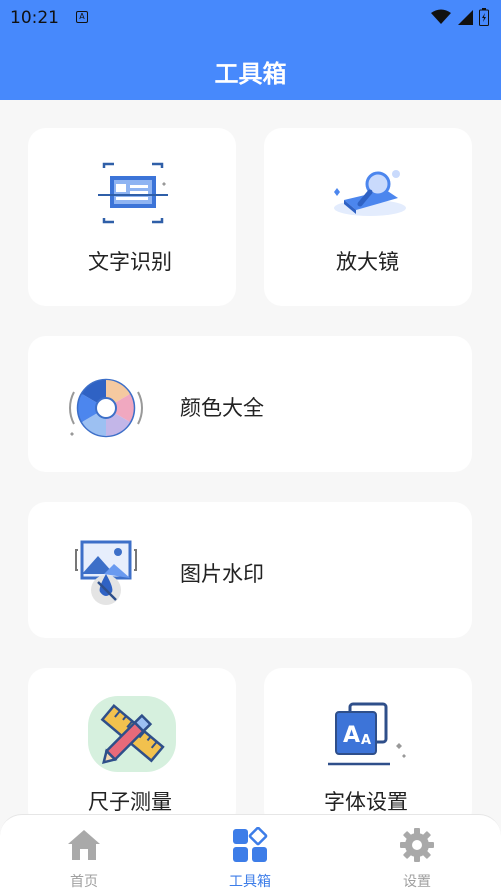 The width and height of the screenshot is (501, 890). I want to click on app-bar: 工具箱, so click(250, 68).